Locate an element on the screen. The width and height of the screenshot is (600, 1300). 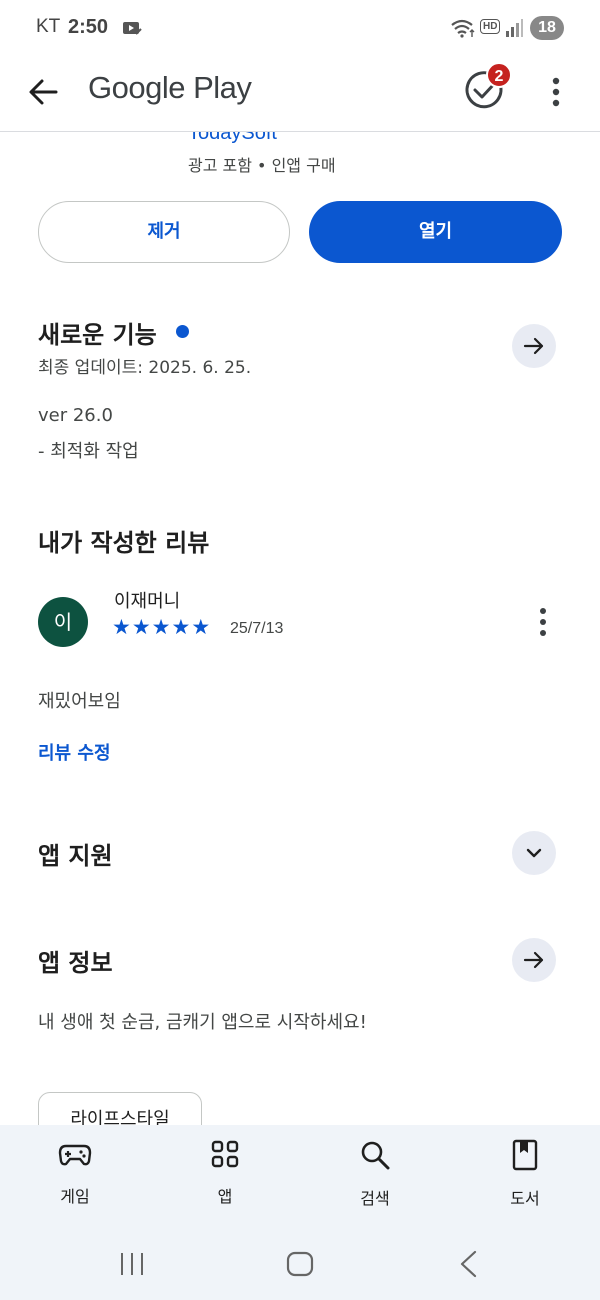
whats-new-title: 새로운 기능 is located at coordinates (97, 335).